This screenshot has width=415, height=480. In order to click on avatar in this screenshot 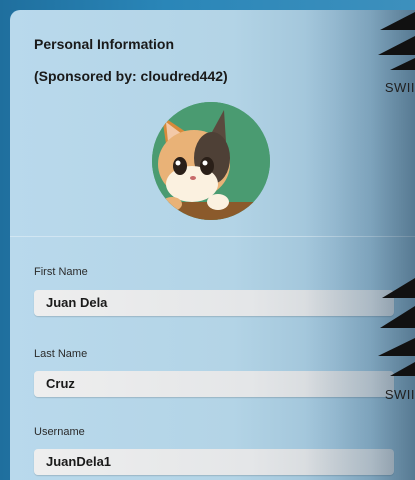, I will do `click(211, 161)`.